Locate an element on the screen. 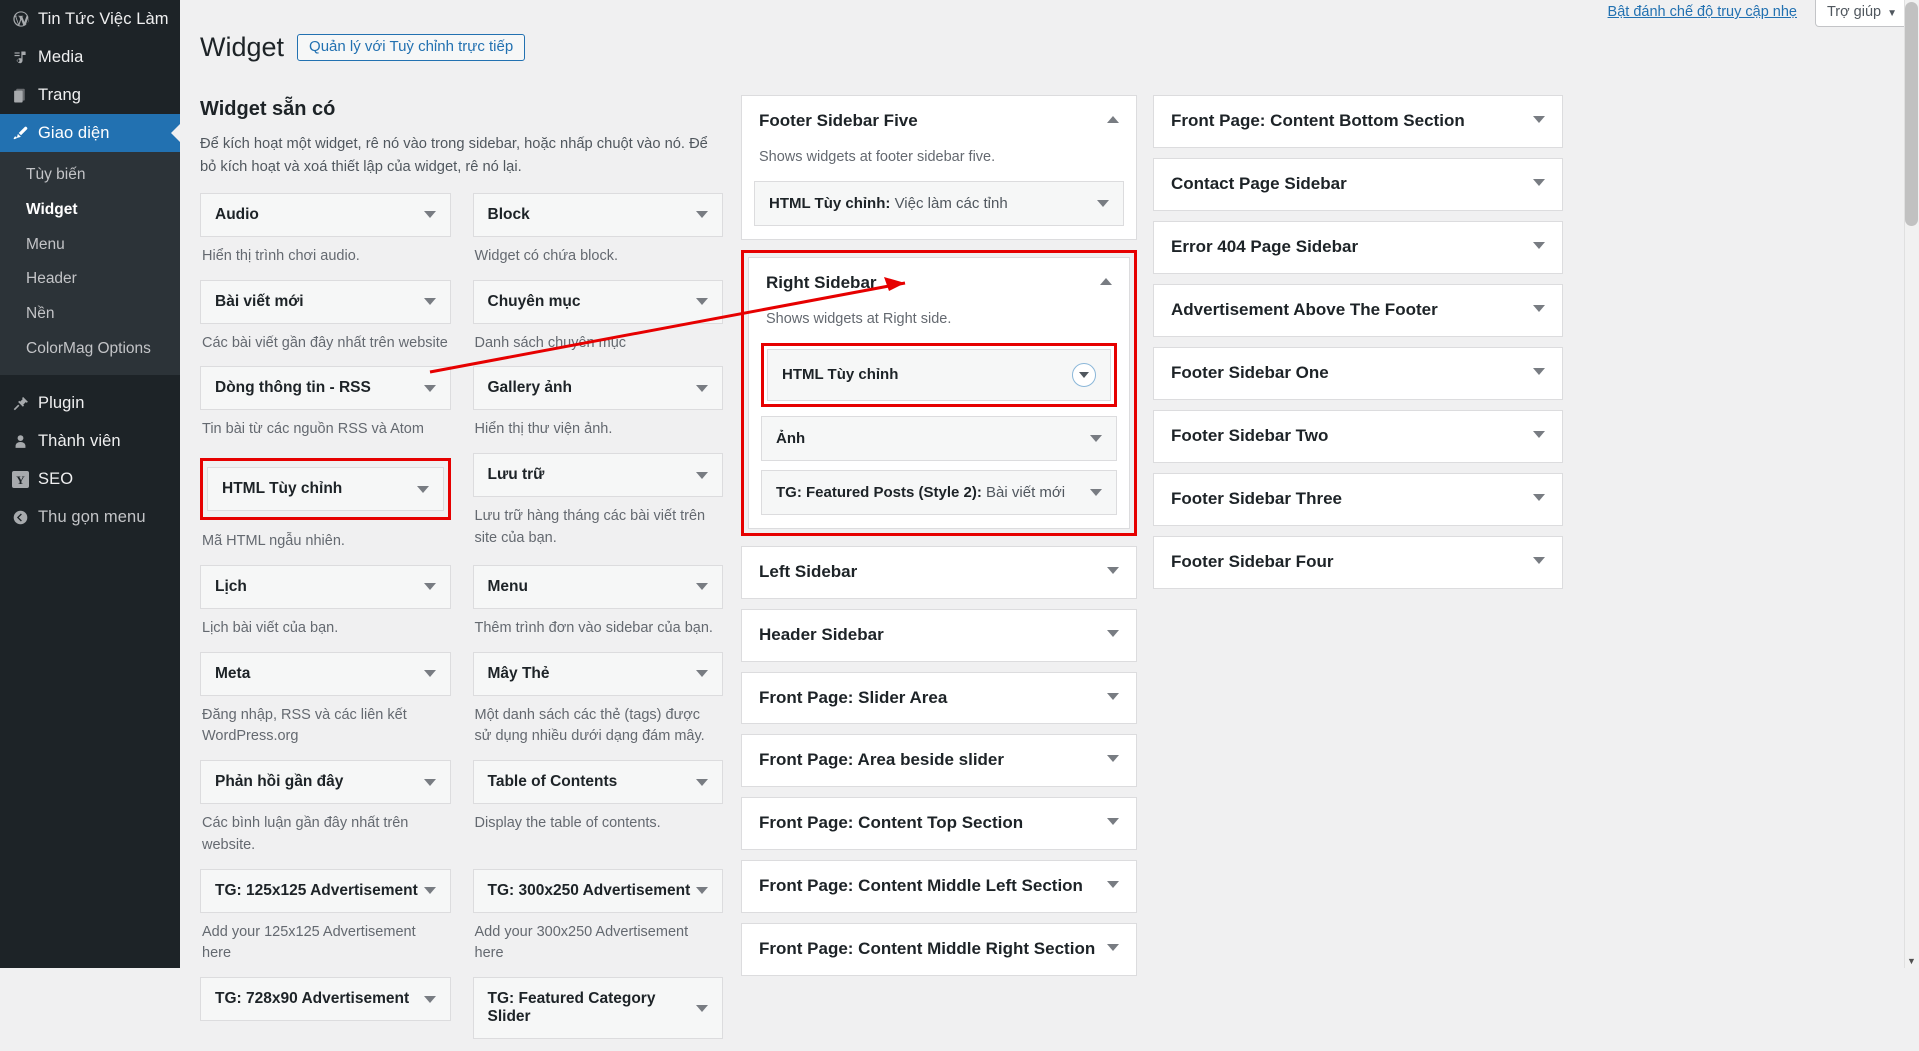 This screenshot has width=1919, height=1051. sidebar-panel-footer-sidebar-four: Footer Sidebar Four is located at coordinates (1358, 562).